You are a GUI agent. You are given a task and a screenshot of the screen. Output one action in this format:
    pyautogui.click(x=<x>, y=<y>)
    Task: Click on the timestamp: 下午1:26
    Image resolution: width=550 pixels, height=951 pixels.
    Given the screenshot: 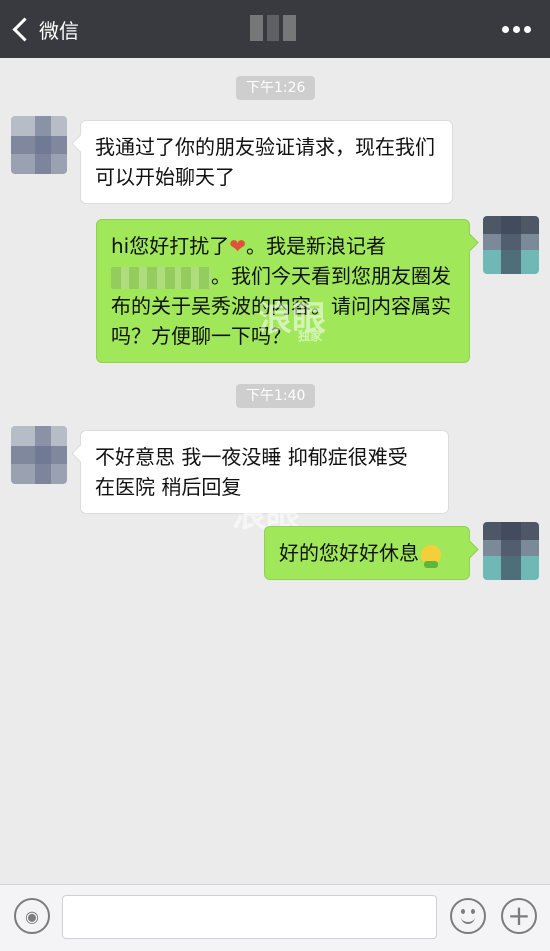 What is the action you would take?
    pyautogui.click(x=276, y=88)
    